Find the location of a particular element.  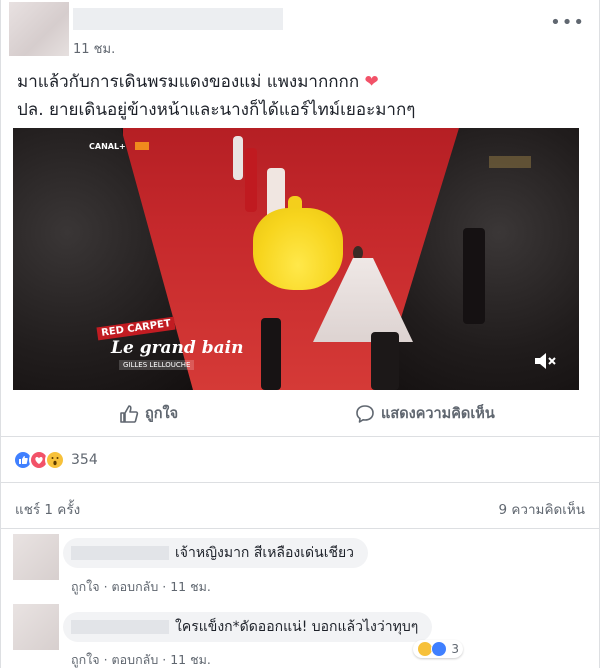

comment-button: แสดงความคิดเห็น is located at coordinates (425, 413).